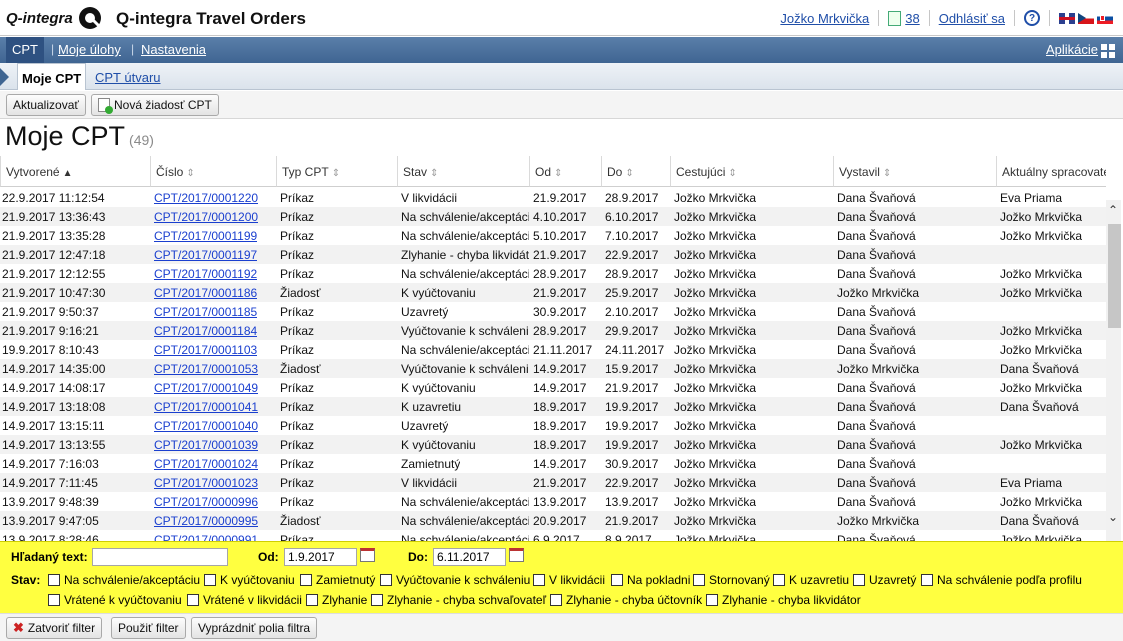 This screenshot has height=641, width=1123. I want to click on state-checkbox: Stornovaný, so click(731, 580).